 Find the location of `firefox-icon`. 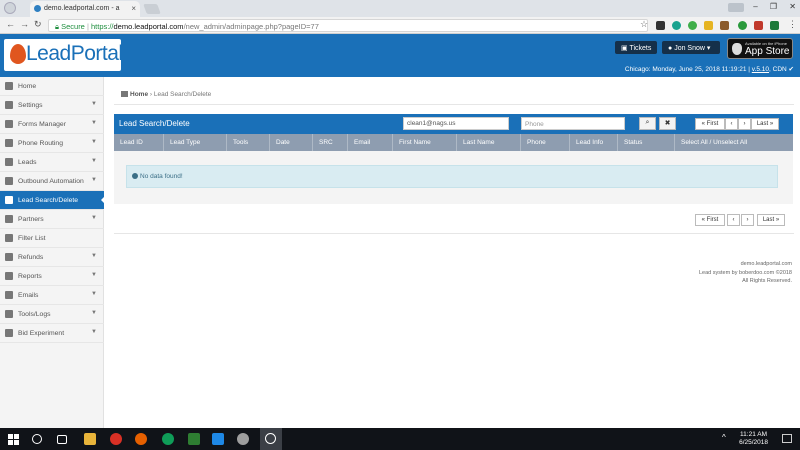

firefox-icon is located at coordinates (141, 439).